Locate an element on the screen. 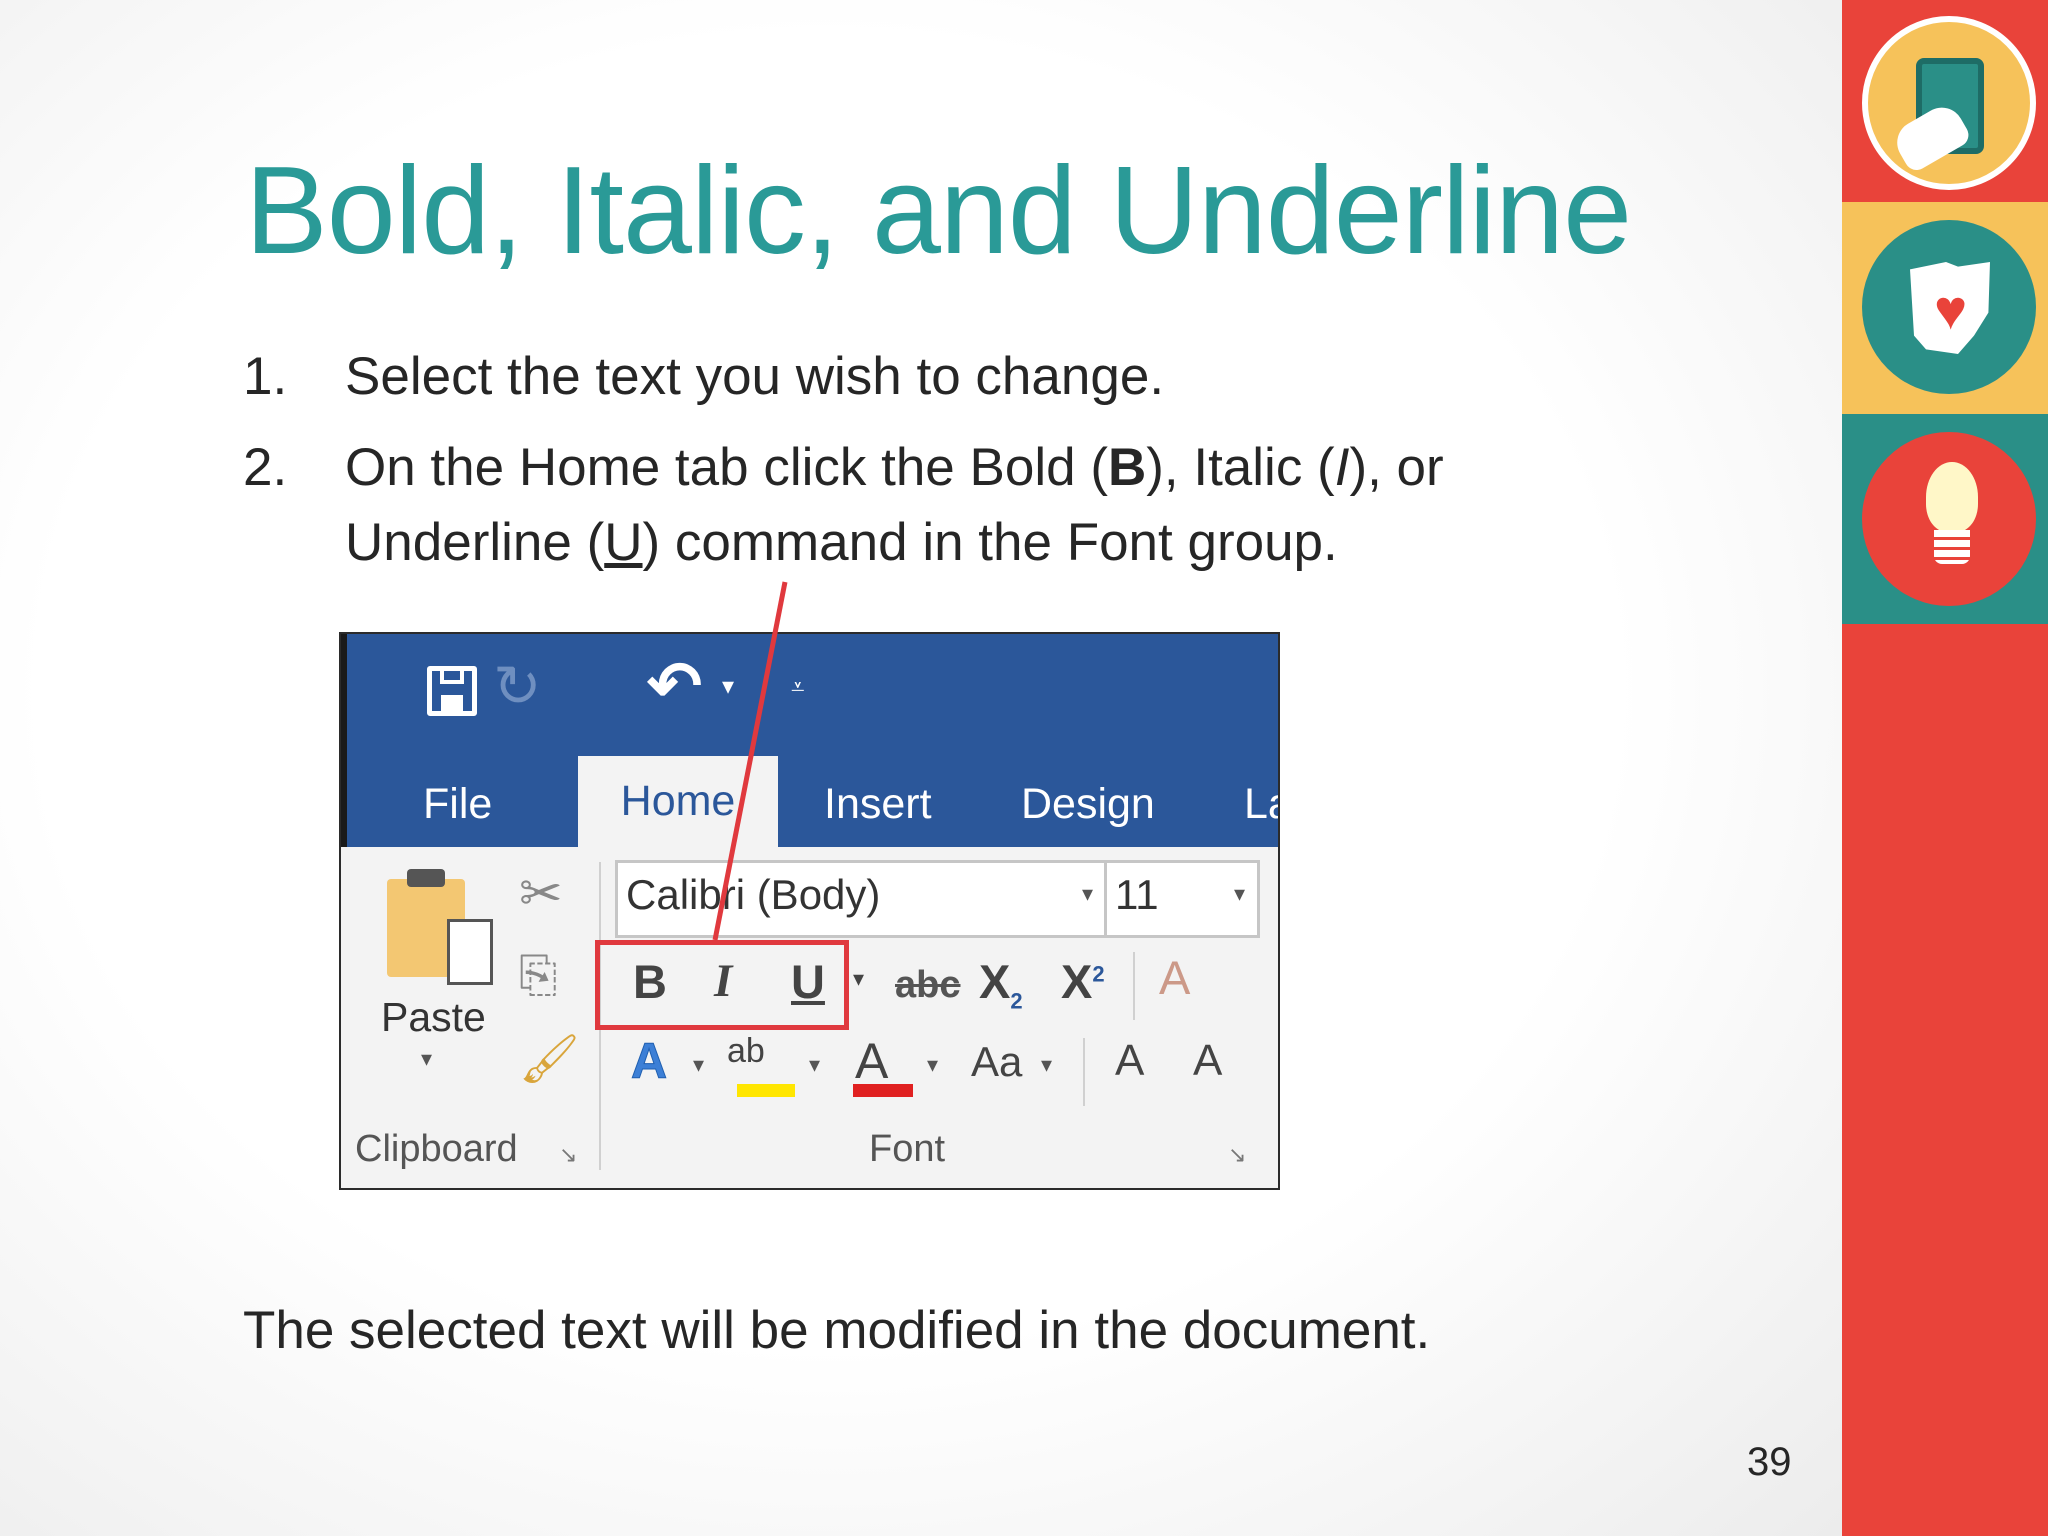  font-name-value: Calibri (Body) is located at coordinates (753, 894).